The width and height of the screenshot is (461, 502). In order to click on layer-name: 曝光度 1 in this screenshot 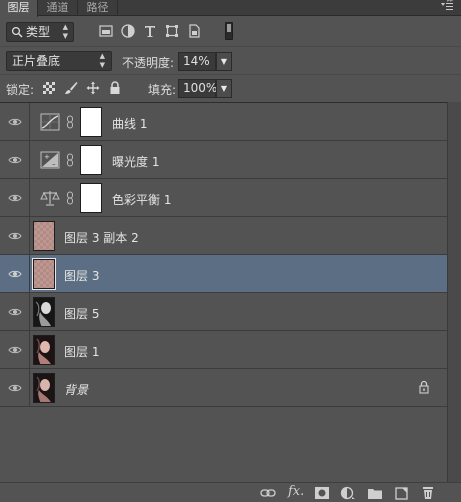, I will do `click(135, 161)`.